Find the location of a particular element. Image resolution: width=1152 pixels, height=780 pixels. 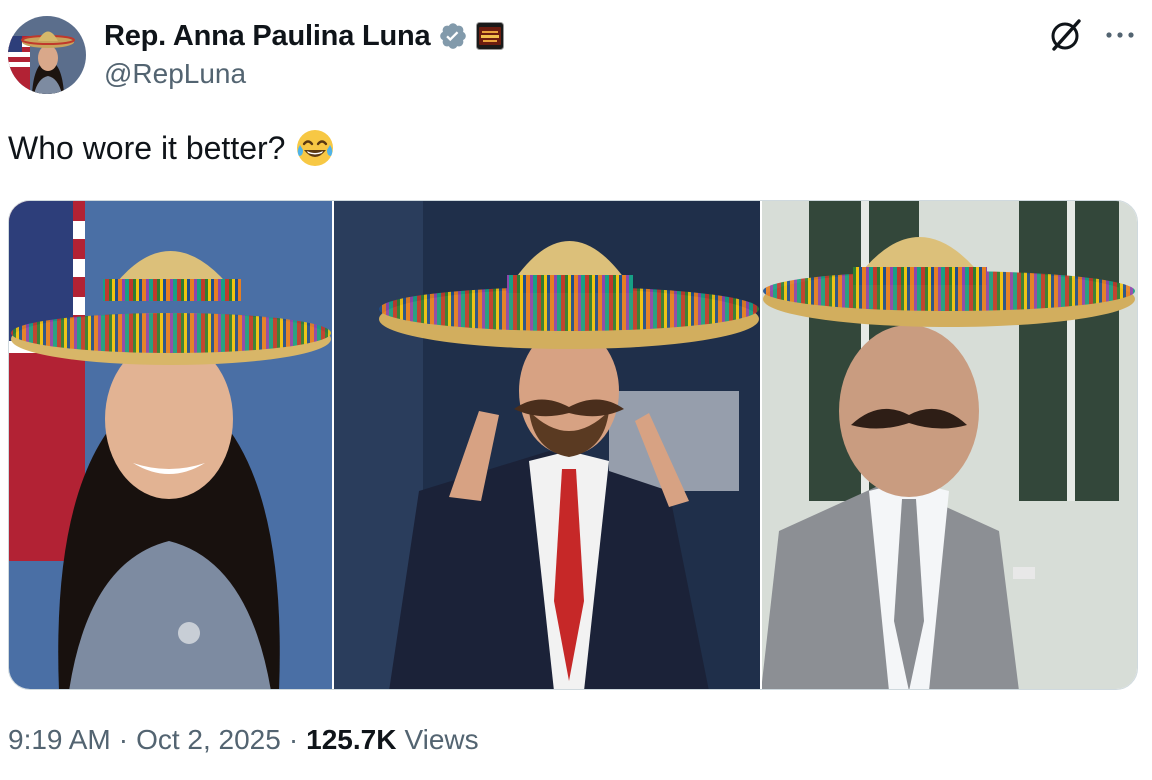

author-name-row: Rep. Anna Paulina Luna is located at coordinates (304, 36).